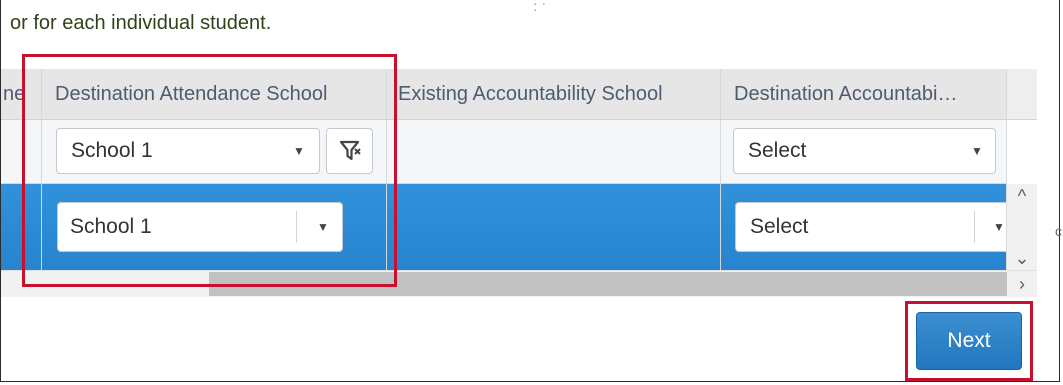 This screenshot has width=1063, height=385. What do you see at coordinates (864, 151) in the screenshot?
I see `accountability-school-filter-select: Select ▼` at bounding box center [864, 151].